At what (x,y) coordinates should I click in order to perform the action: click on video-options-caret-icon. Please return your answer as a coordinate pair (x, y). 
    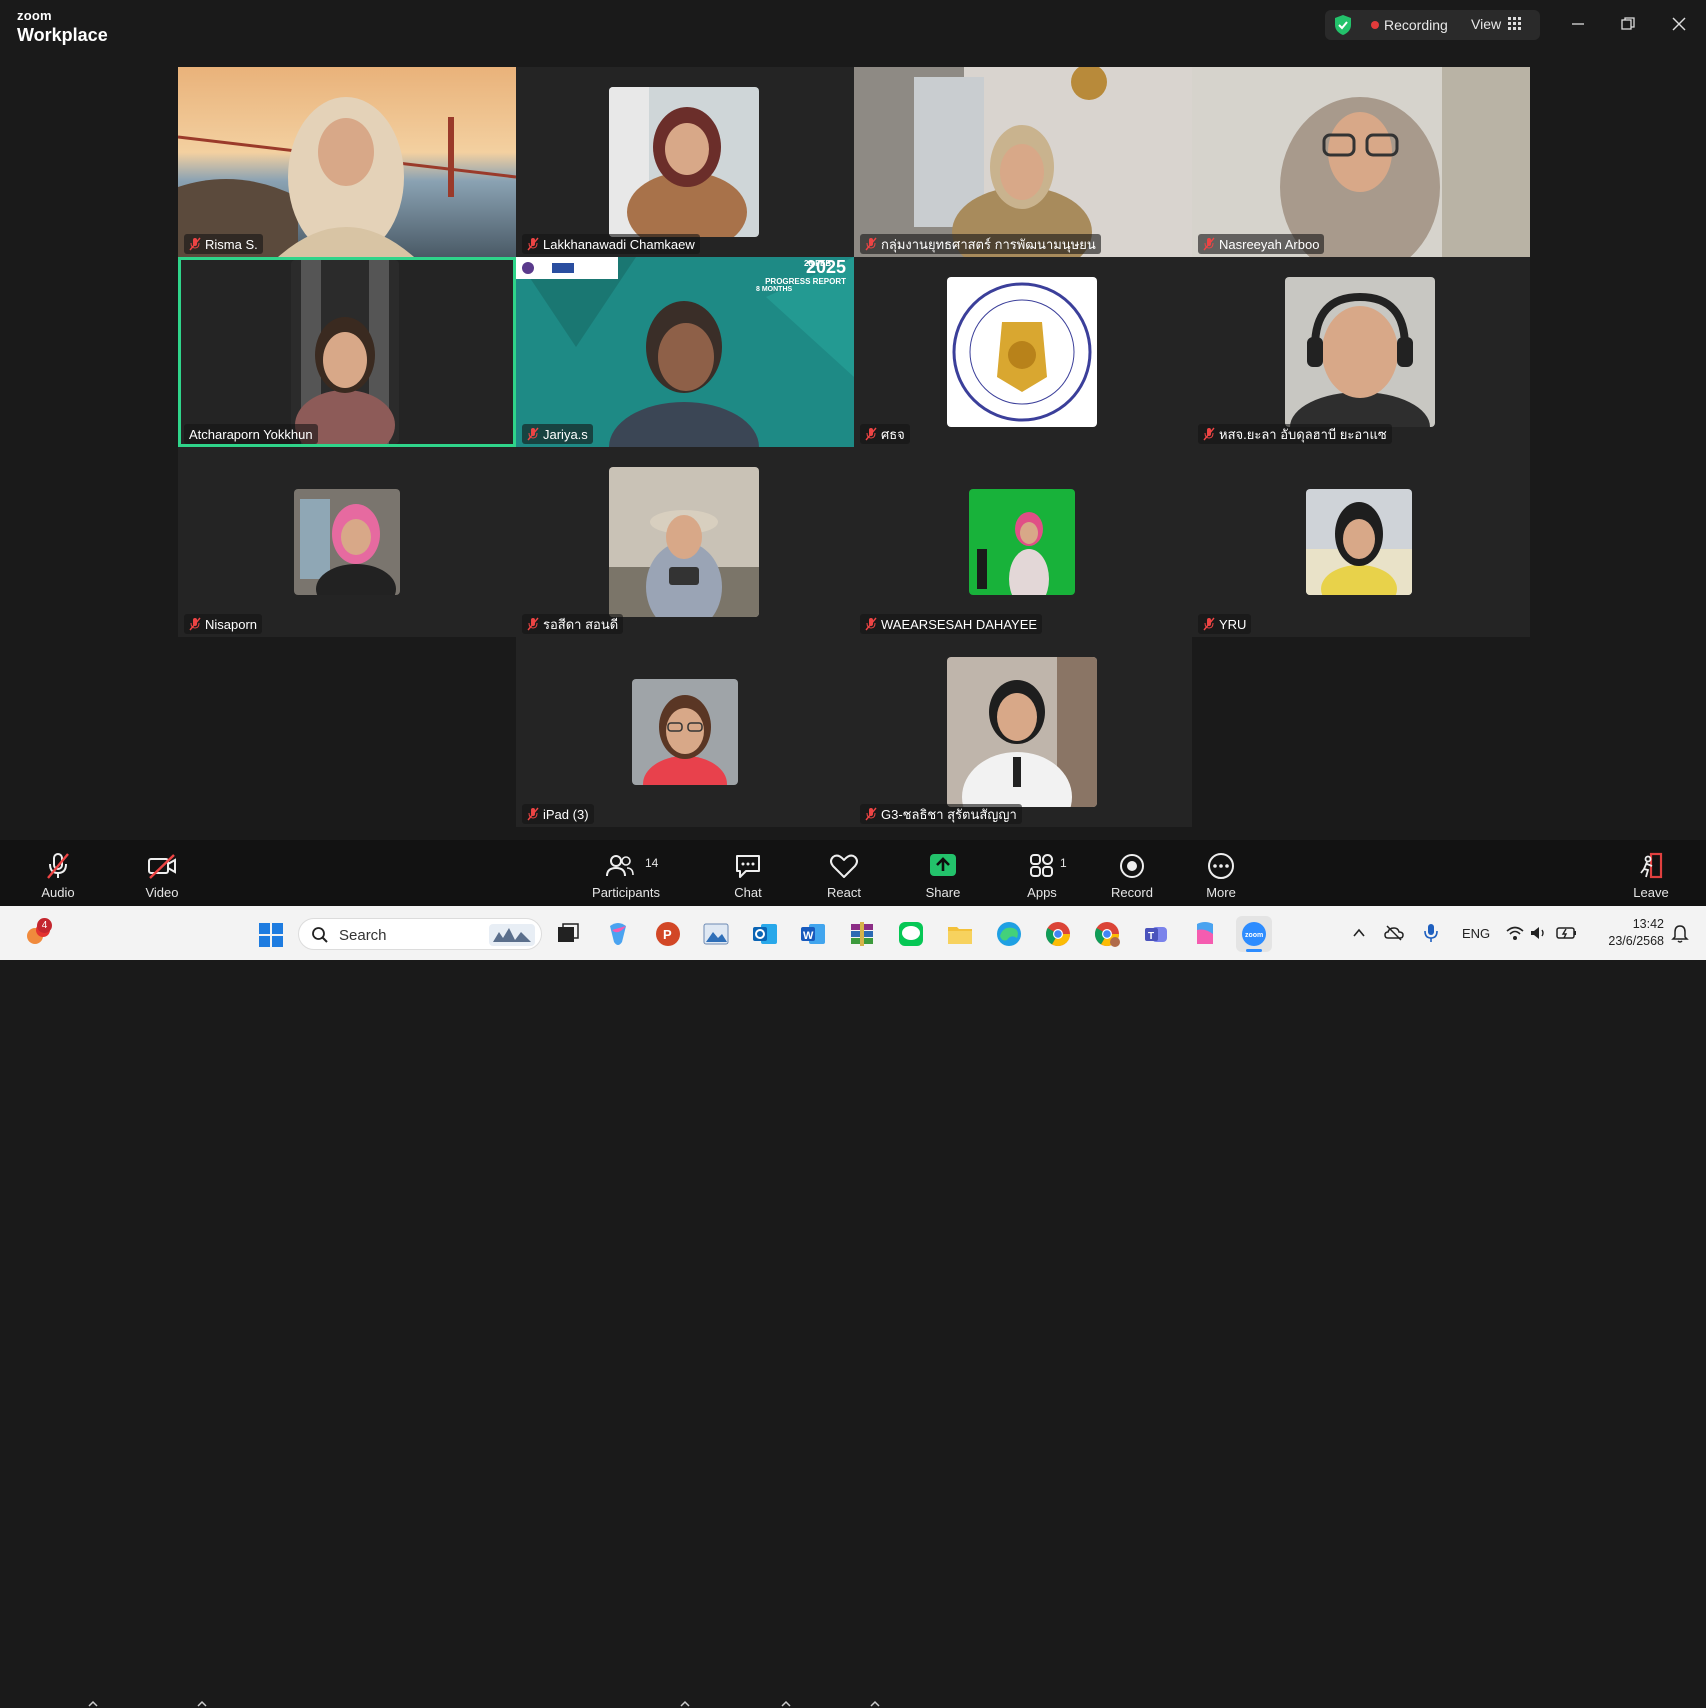
    Looking at the image, I should click on (202, 1704).